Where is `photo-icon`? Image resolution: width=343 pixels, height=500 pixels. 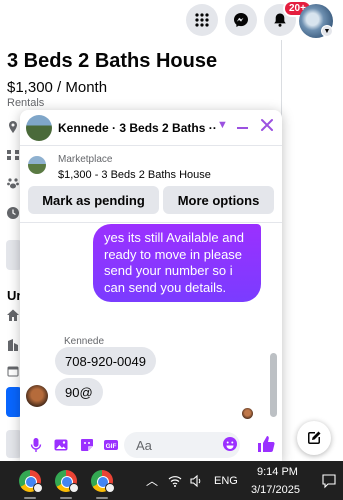
photo-icon is located at coordinates (61, 445).